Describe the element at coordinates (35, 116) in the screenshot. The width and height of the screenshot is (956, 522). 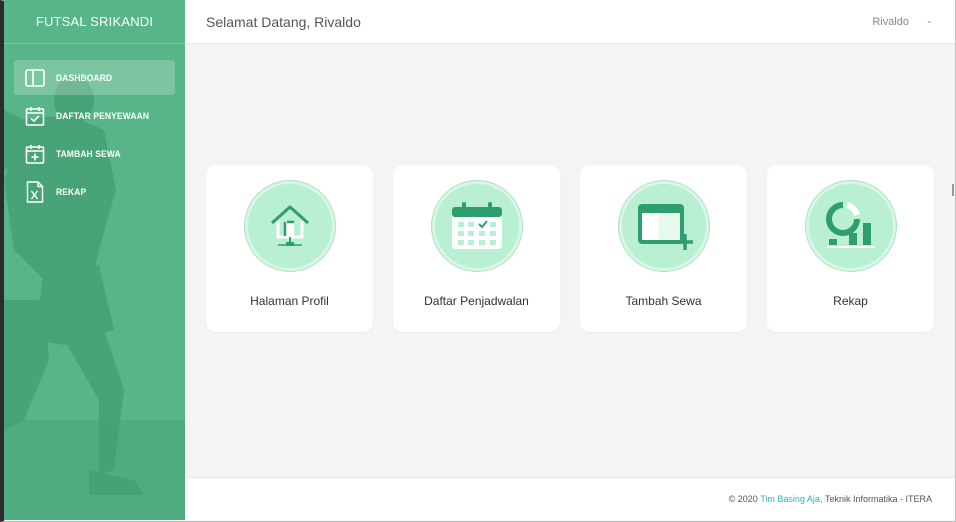
I see `calendar-check-icon` at that location.